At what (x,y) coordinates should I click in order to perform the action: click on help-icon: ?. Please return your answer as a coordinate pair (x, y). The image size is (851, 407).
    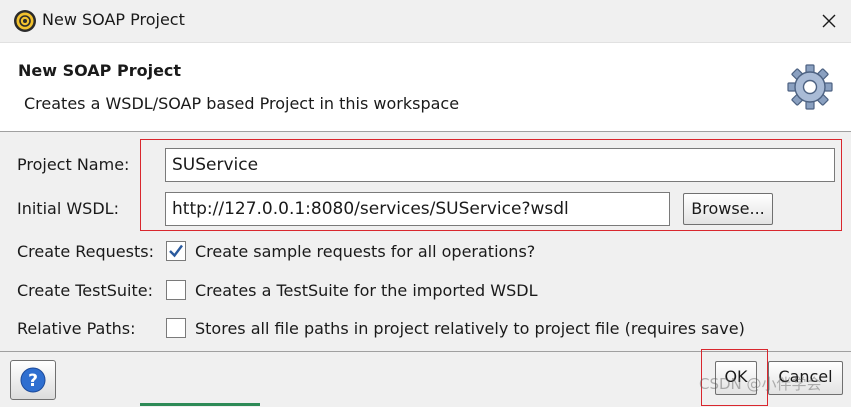
    Looking at the image, I should click on (33, 380).